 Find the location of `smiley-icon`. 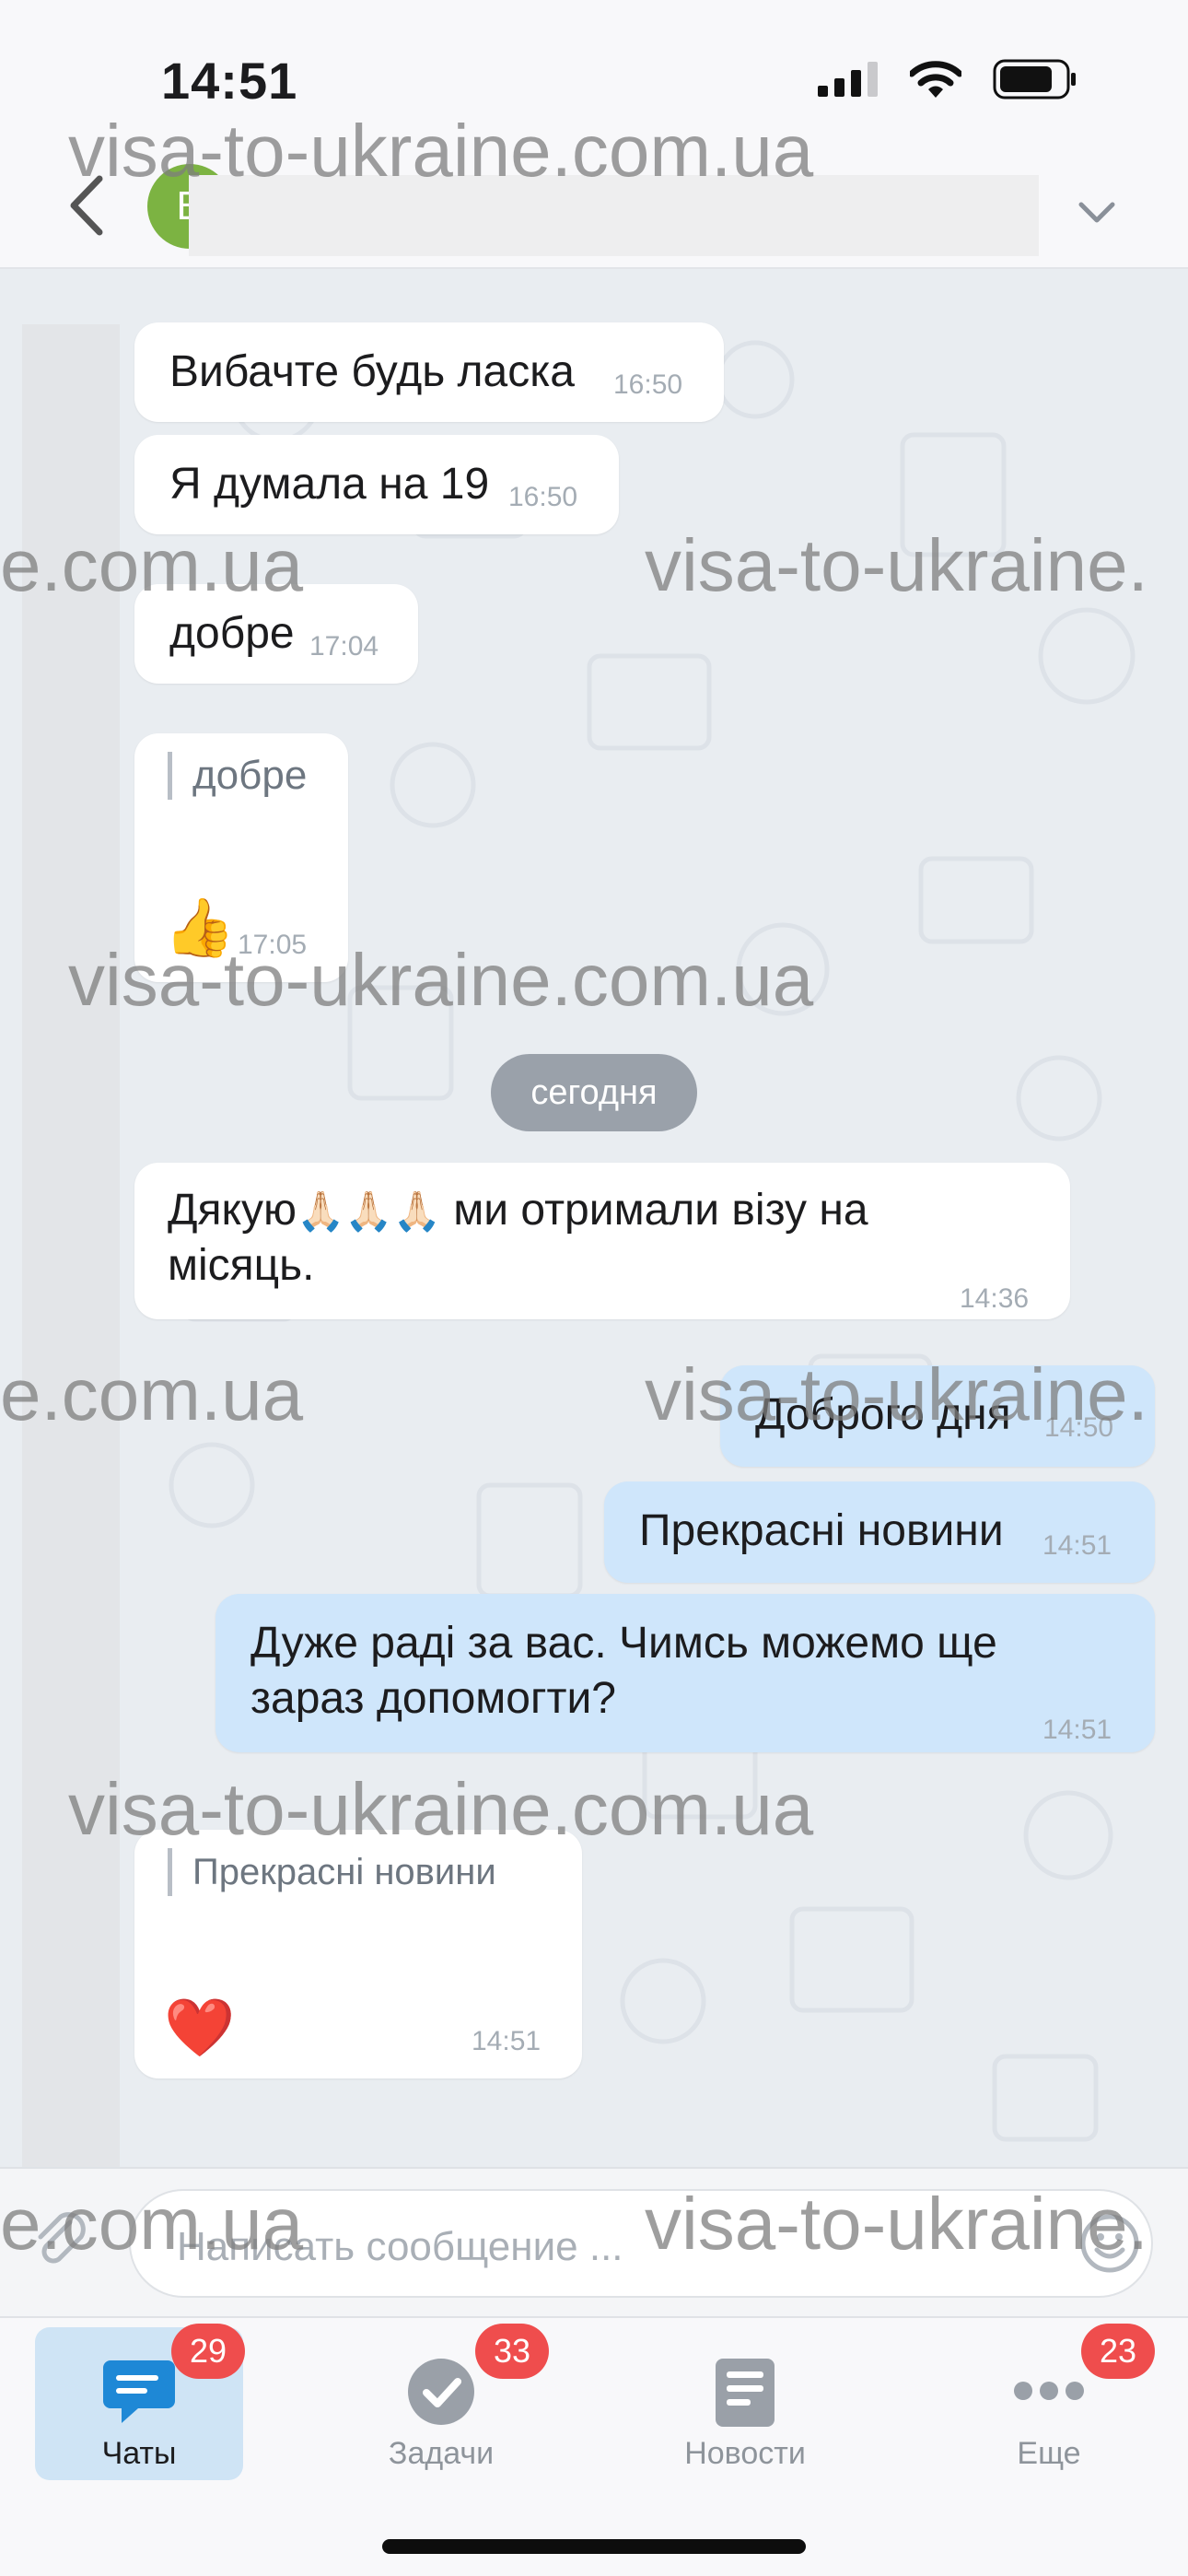

smiley-icon is located at coordinates (1109, 2243).